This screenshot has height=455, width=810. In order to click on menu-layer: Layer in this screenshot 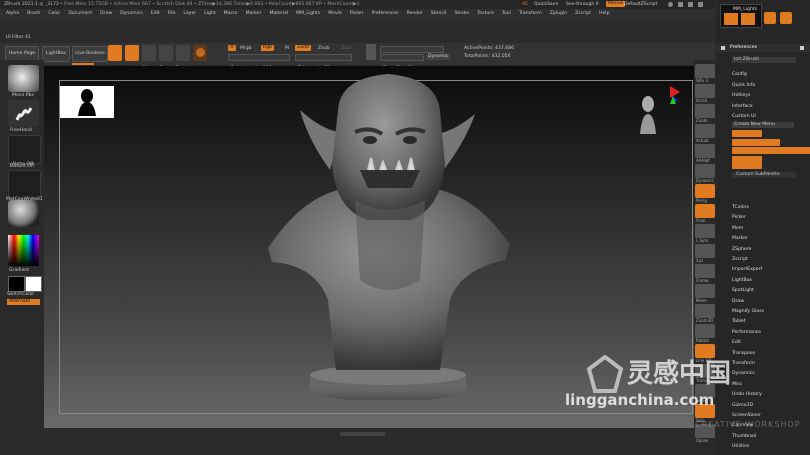, I will do `click(189, 13)`.